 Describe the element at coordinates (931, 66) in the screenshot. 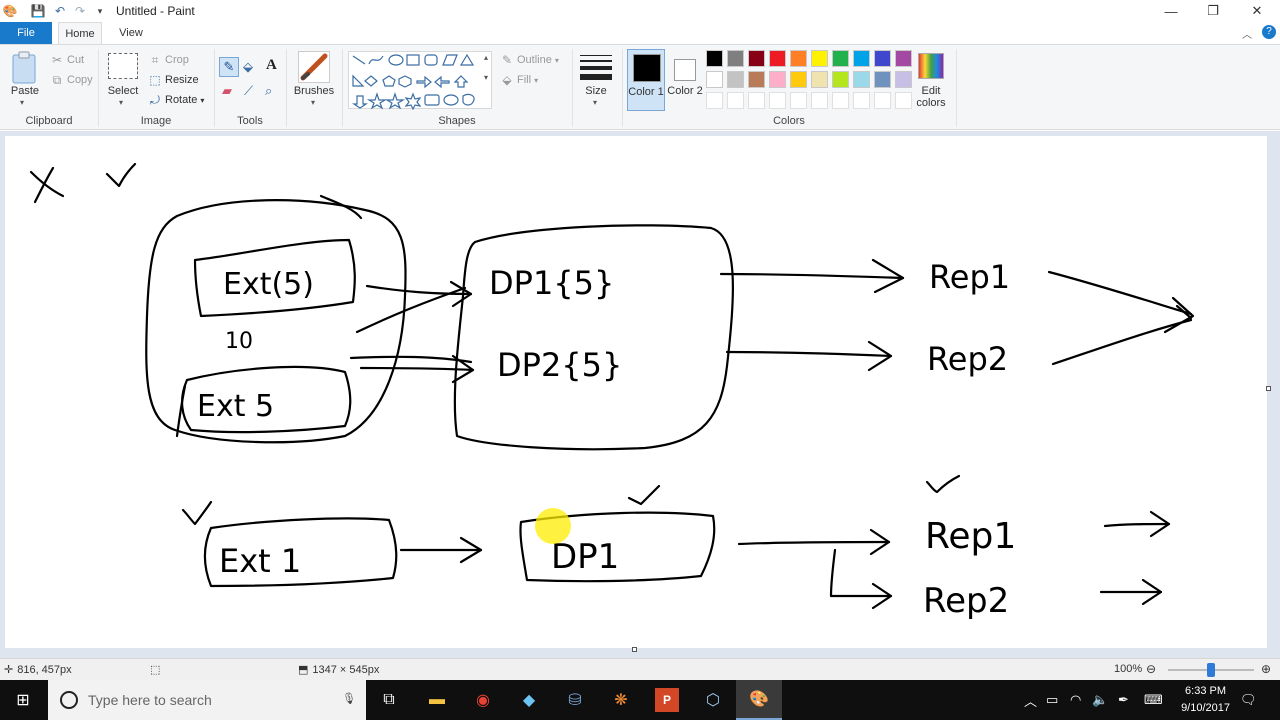

I see `edit-colors-icon` at that location.